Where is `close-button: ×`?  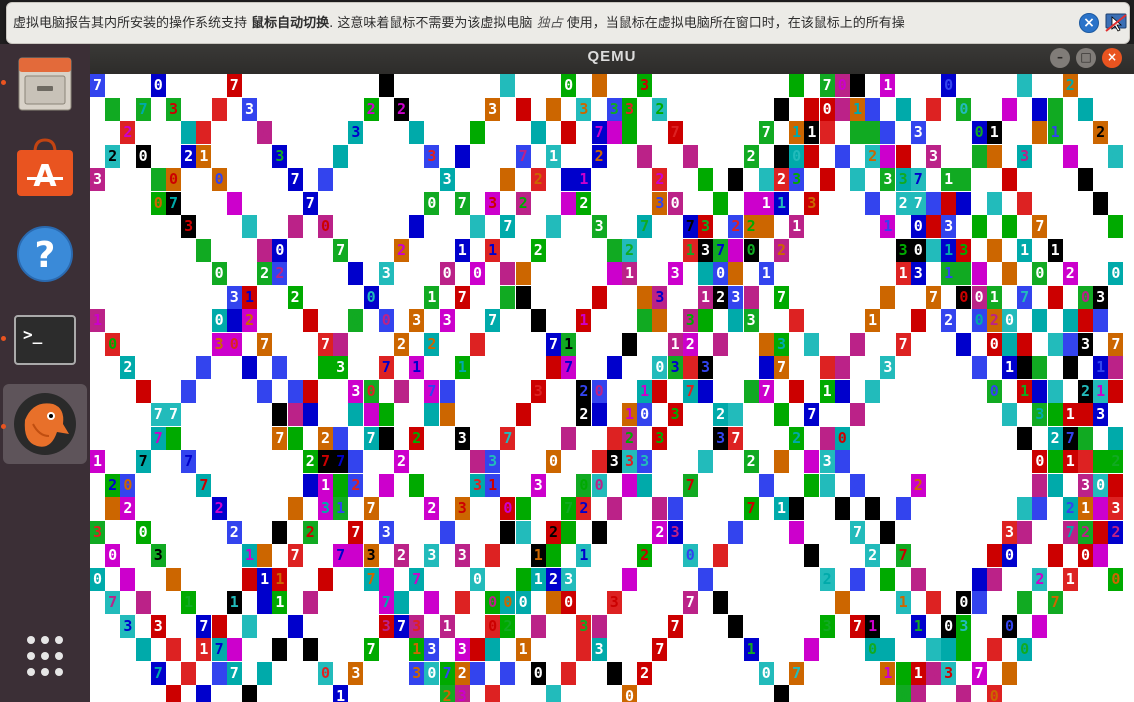 close-button: × is located at coordinates (1112, 58).